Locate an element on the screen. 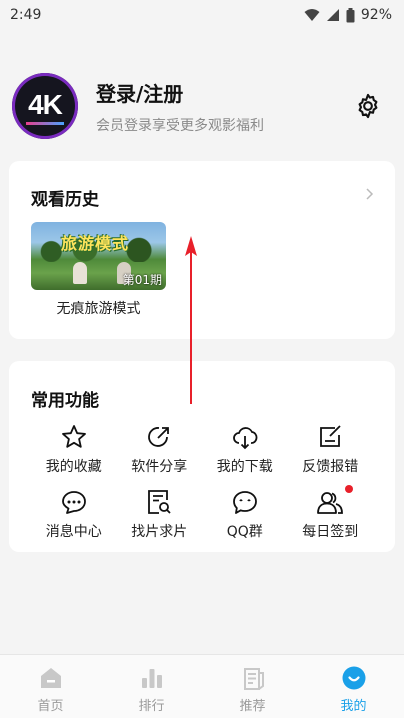  tab-recommend: 推荐 is located at coordinates (252, 686).